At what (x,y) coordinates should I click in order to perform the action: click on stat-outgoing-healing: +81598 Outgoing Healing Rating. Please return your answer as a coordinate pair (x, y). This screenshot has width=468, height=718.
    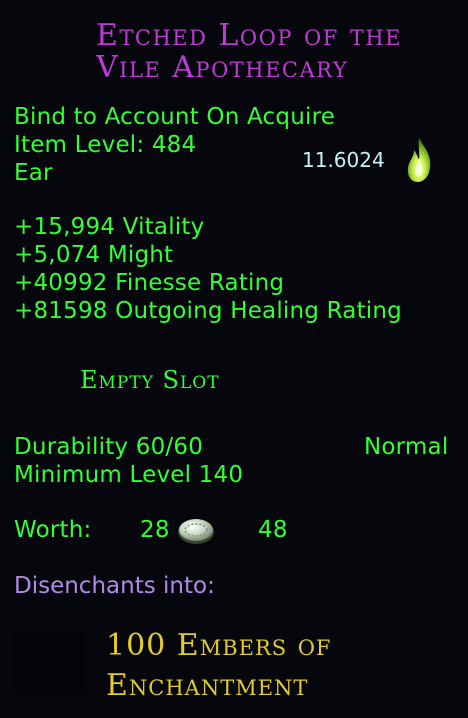
    Looking at the image, I should click on (208, 311).